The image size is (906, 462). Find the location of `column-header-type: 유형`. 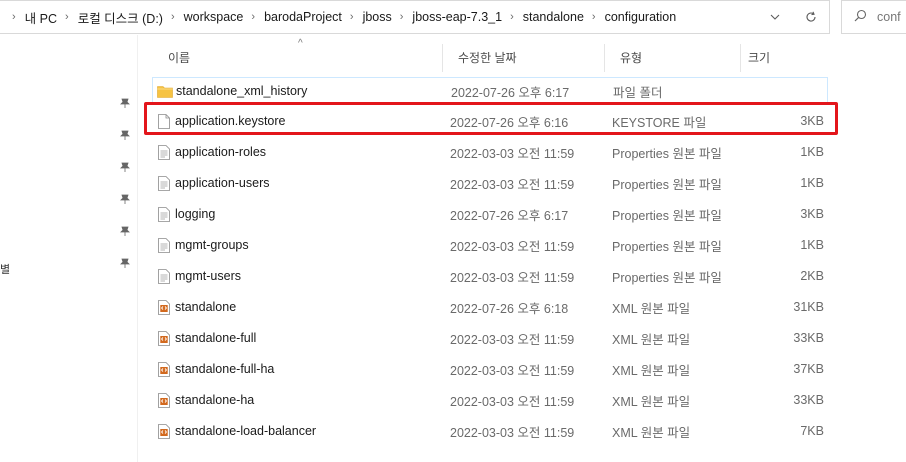

column-header-type: 유형 is located at coordinates (672, 57).